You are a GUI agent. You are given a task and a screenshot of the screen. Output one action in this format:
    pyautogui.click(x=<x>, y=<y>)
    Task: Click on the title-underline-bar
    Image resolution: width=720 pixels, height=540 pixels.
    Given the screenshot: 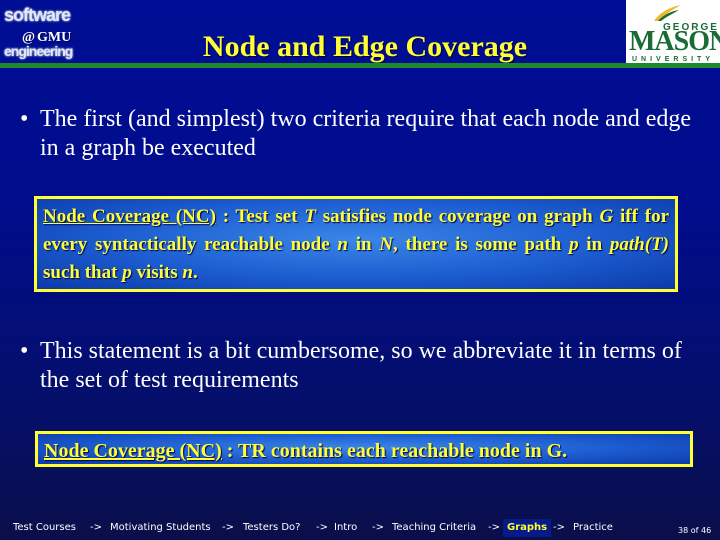 What is the action you would take?
    pyautogui.click(x=360, y=65)
    